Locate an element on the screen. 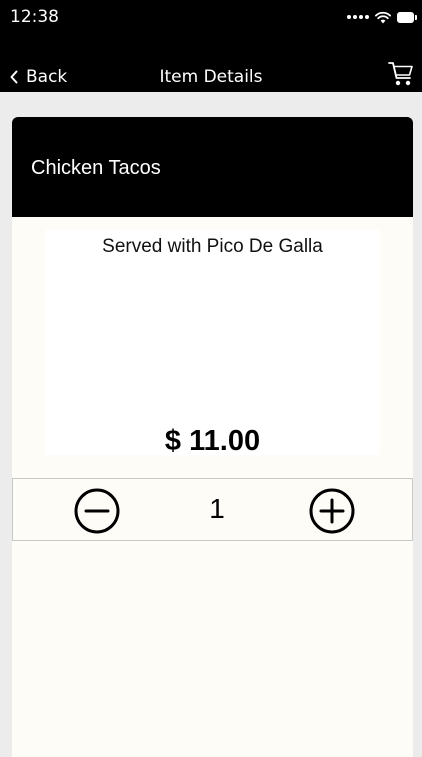  wifi-icon is located at coordinates (383, 17).